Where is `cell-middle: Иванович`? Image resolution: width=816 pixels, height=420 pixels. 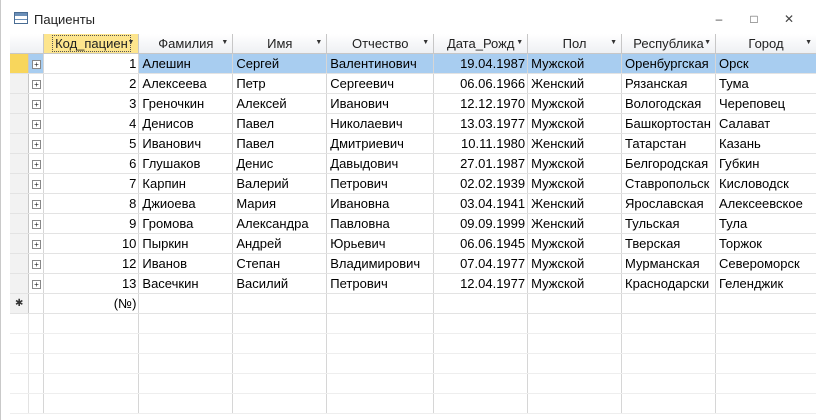 cell-middle: Иванович is located at coordinates (380, 103).